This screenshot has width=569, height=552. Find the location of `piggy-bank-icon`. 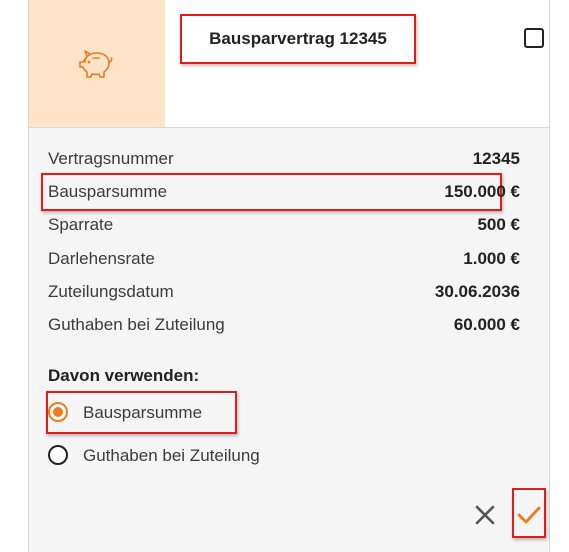

piggy-bank-icon is located at coordinates (96, 64).